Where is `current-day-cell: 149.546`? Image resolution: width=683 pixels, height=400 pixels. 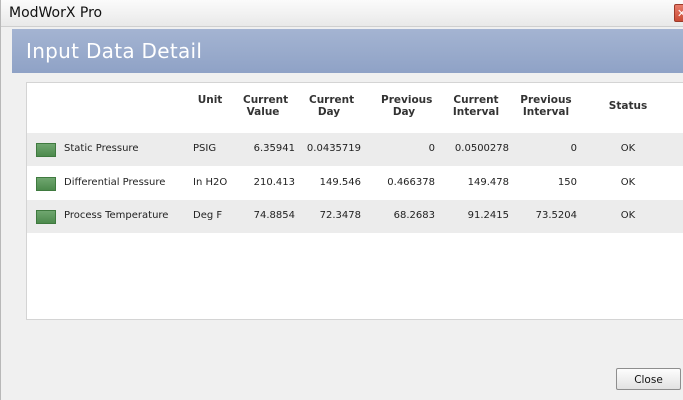 current-day-cell: 149.546 is located at coordinates (340, 182).